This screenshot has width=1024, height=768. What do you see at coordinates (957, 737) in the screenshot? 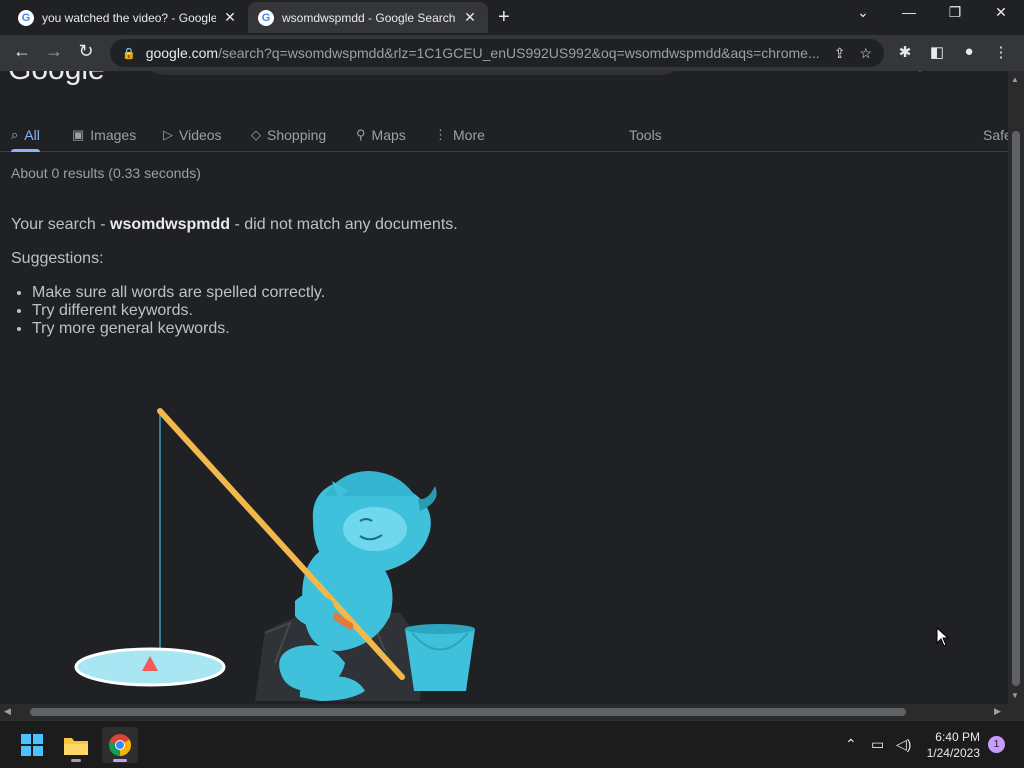
I see `clock-time: 6:40 PM` at bounding box center [957, 737].